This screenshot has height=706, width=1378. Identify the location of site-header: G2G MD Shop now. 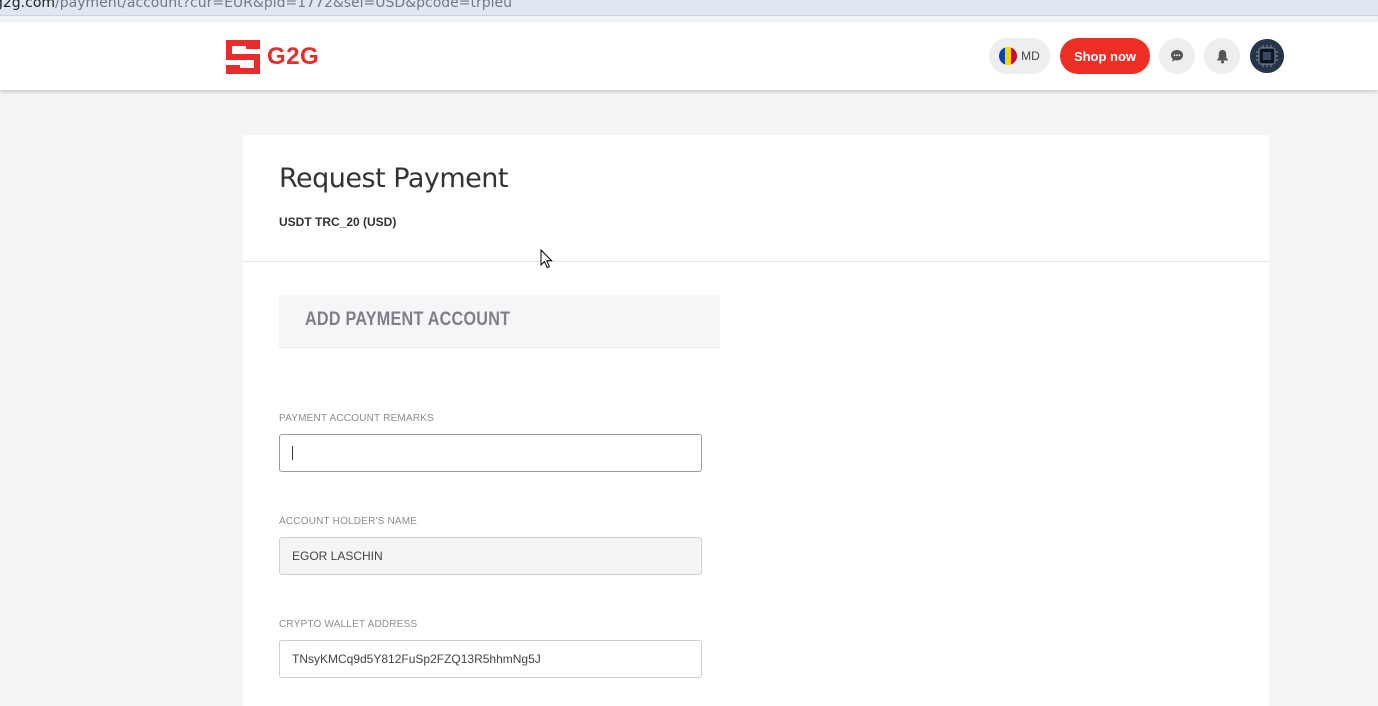
(689, 56).